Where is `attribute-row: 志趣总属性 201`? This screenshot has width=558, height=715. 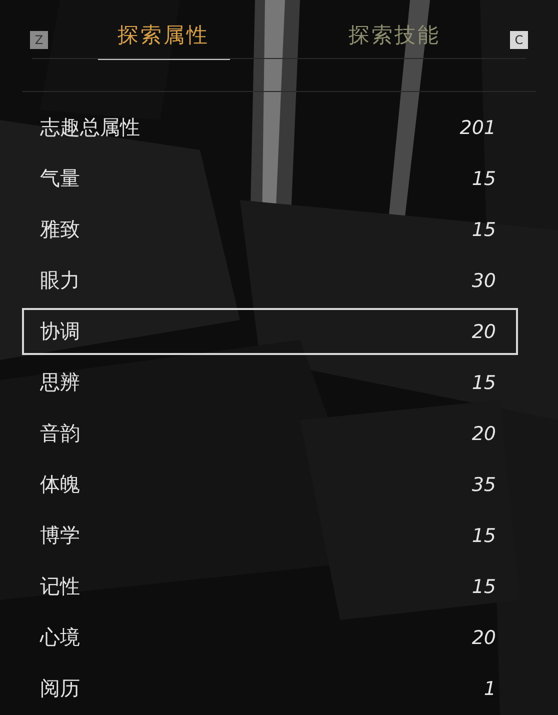
attribute-row: 志趣总属性 201 is located at coordinates (270, 127).